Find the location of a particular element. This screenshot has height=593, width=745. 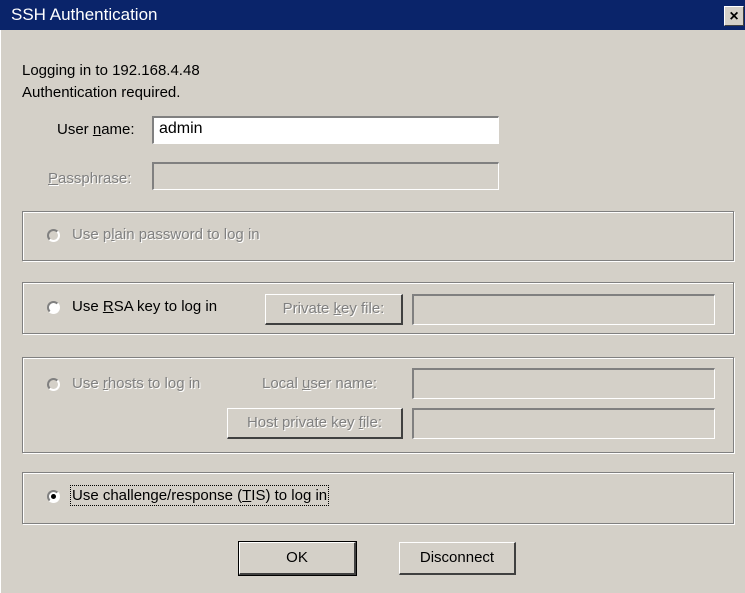

plain-password-label: Use plain password to log in is located at coordinates (166, 234).